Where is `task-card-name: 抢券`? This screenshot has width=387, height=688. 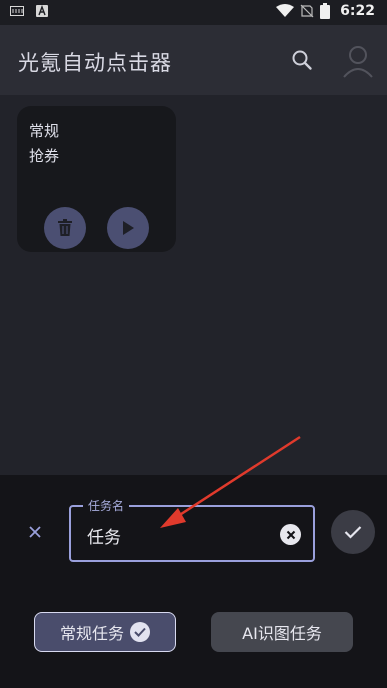
task-card-name: 抢券 is located at coordinates (44, 156).